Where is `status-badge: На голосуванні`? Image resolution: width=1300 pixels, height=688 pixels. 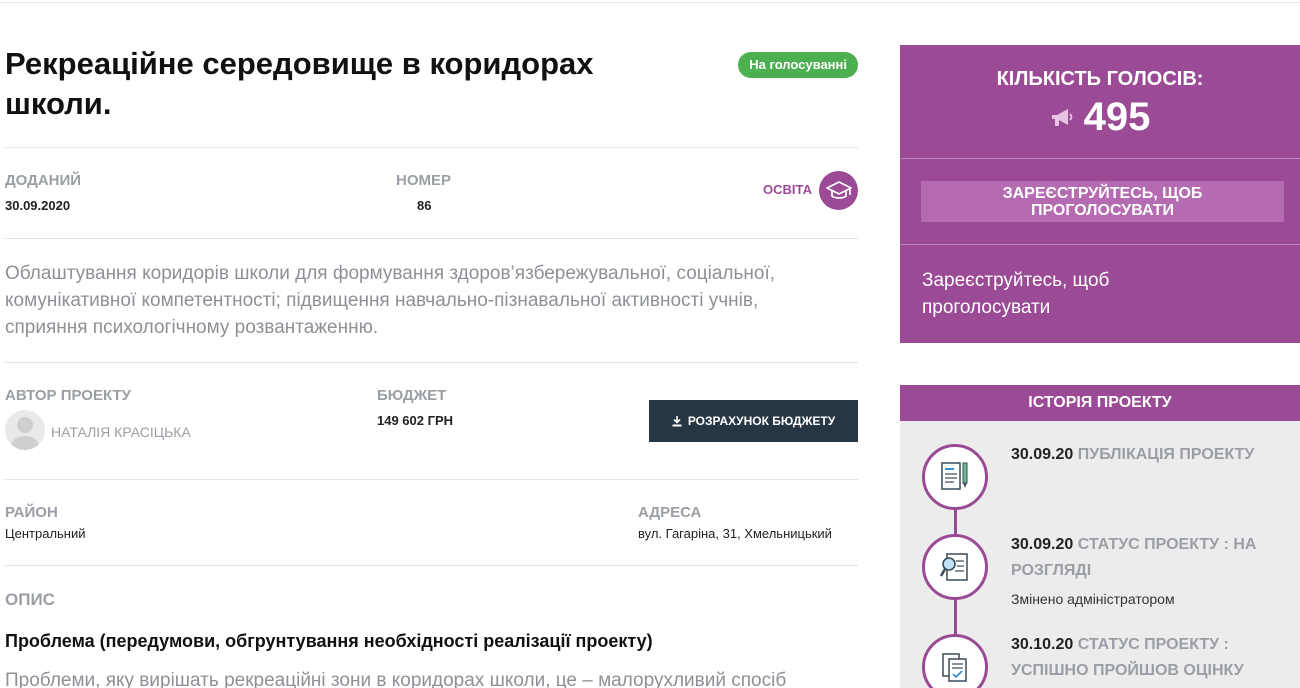 status-badge: На голосуванні is located at coordinates (798, 65).